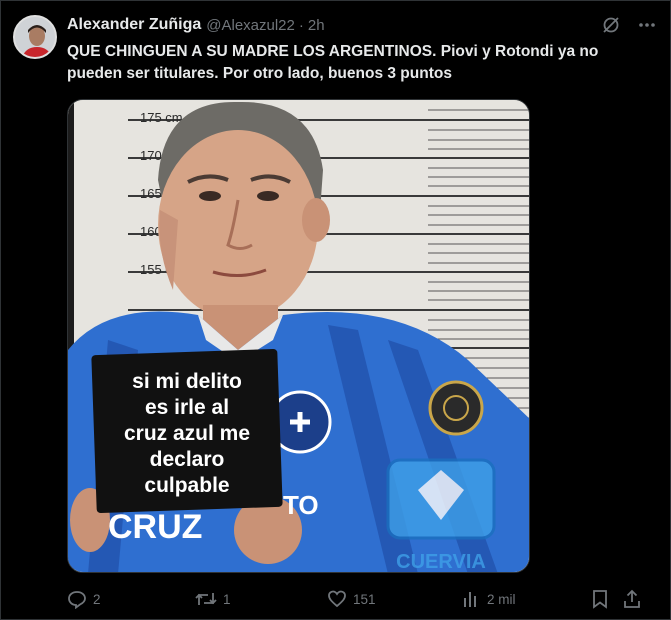  Describe the element at coordinates (187, 433) in the screenshot. I see `sign-line-3: cruz azul me` at that location.